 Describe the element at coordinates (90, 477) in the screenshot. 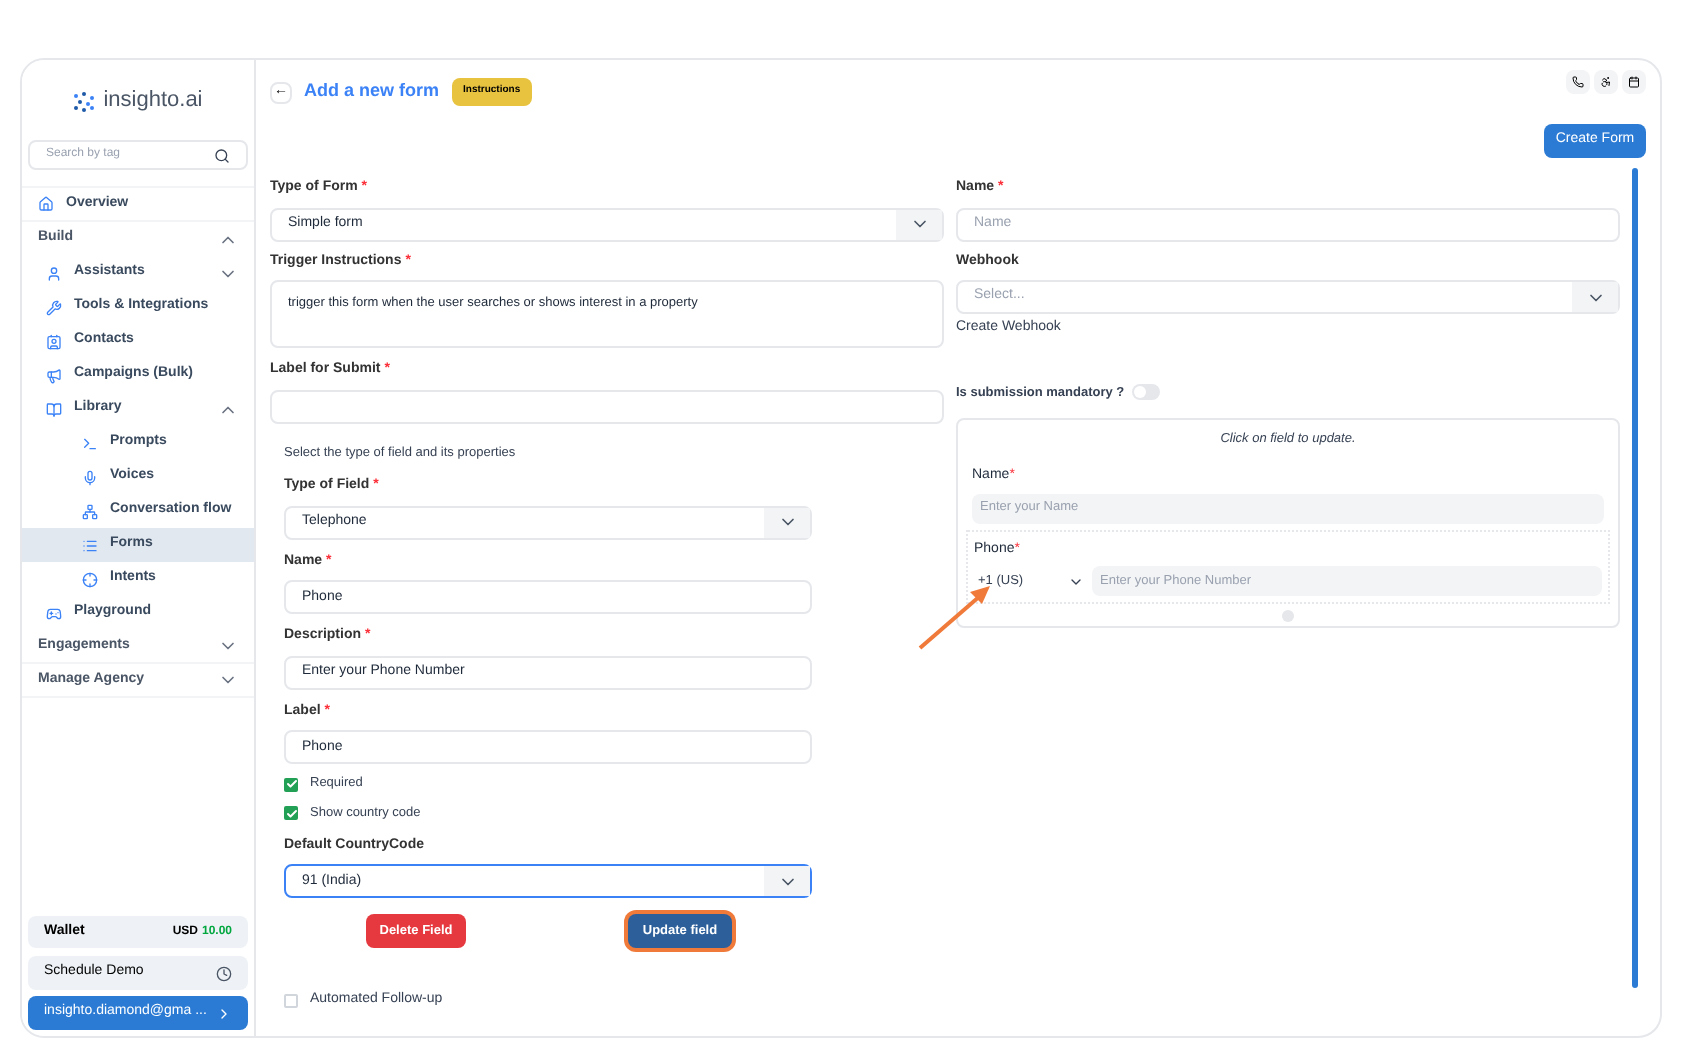

I see `microphone-icon` at that location.